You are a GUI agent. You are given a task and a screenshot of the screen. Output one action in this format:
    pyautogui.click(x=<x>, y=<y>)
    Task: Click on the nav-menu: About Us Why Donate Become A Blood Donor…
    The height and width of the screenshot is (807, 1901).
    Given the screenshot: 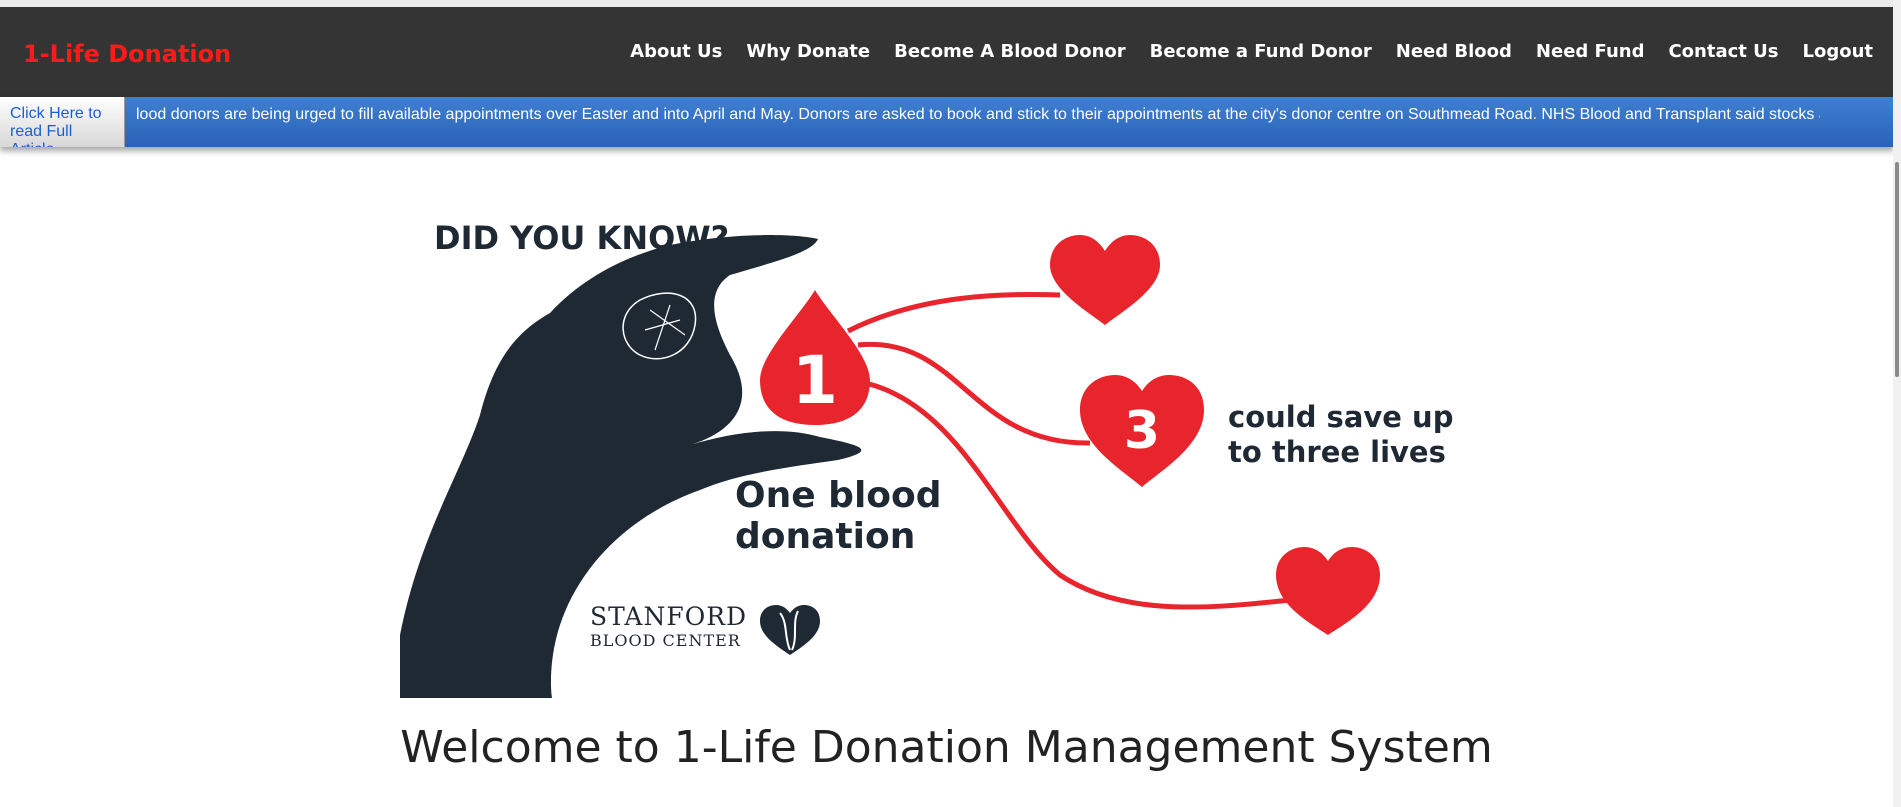 What is the action you would take?
    pyautogui.click(x=1251, y=51)
    